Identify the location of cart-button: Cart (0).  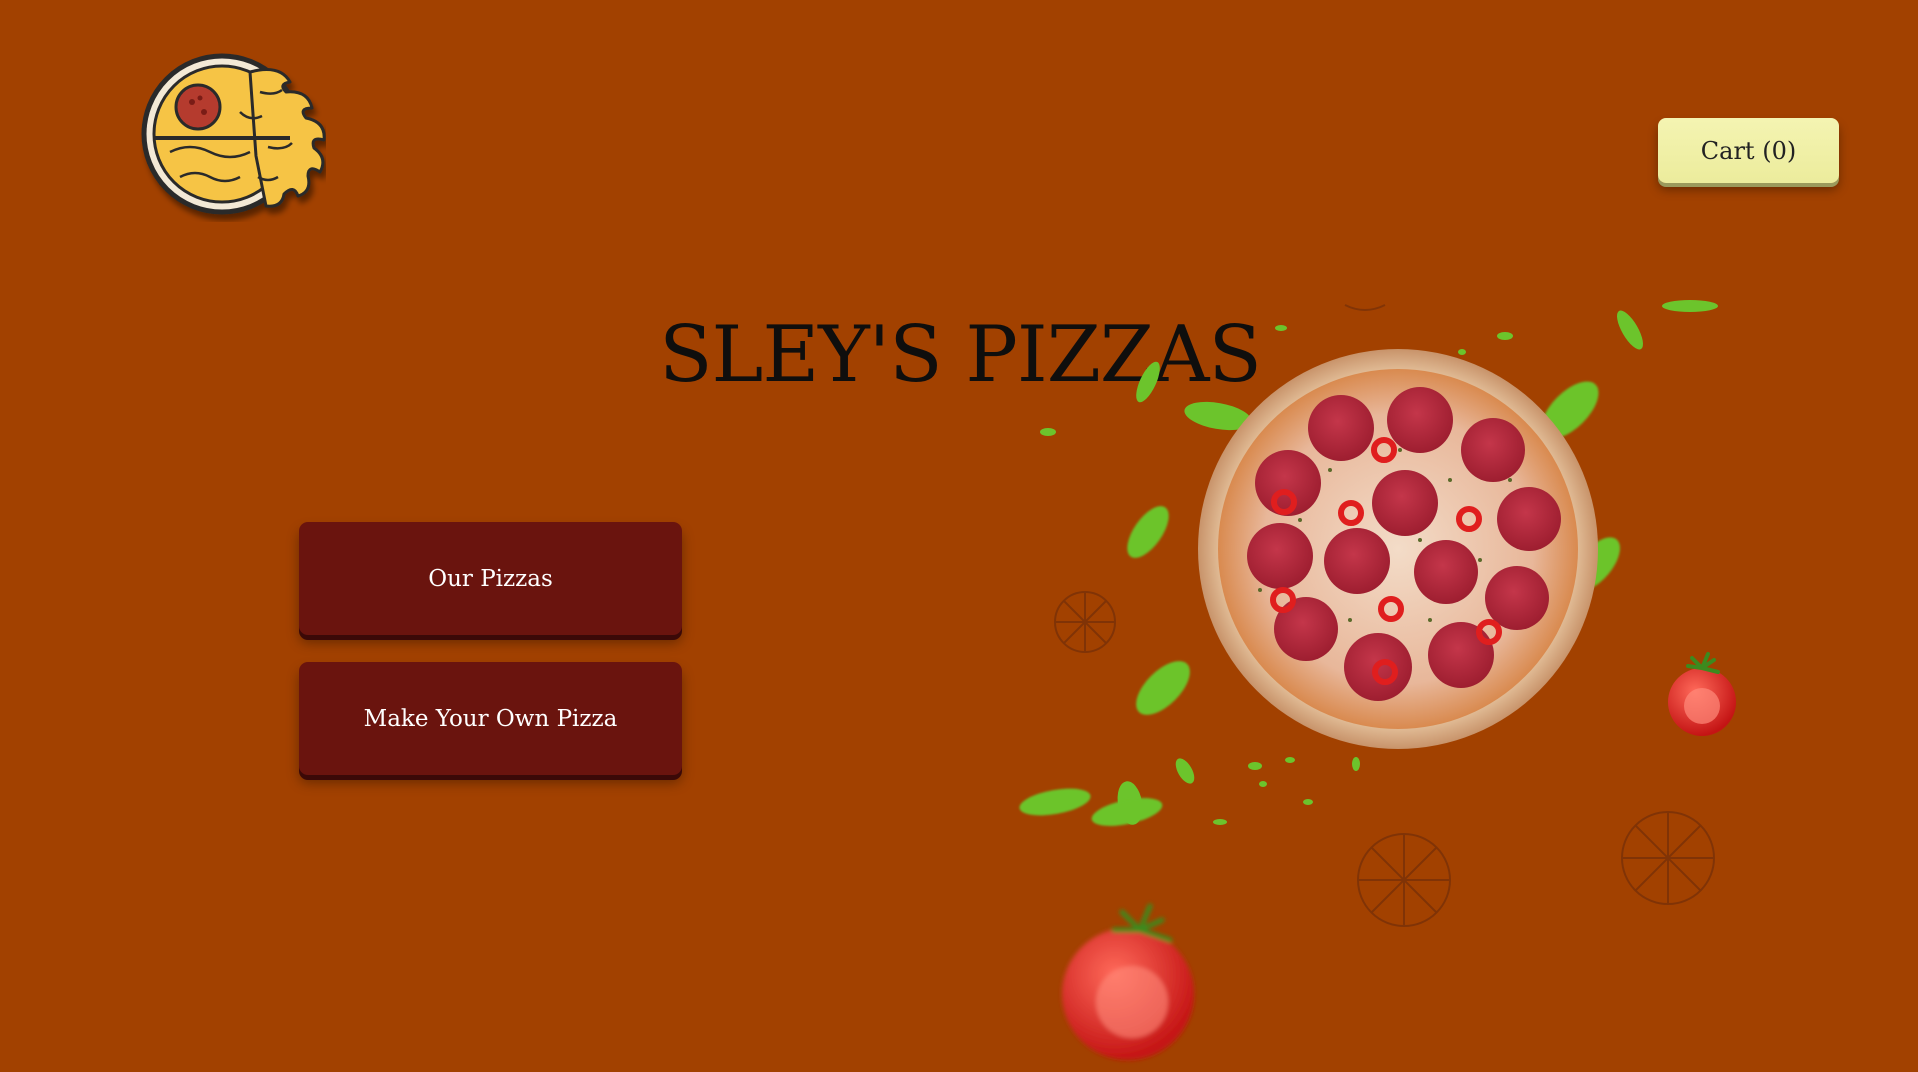
(1748, 150).